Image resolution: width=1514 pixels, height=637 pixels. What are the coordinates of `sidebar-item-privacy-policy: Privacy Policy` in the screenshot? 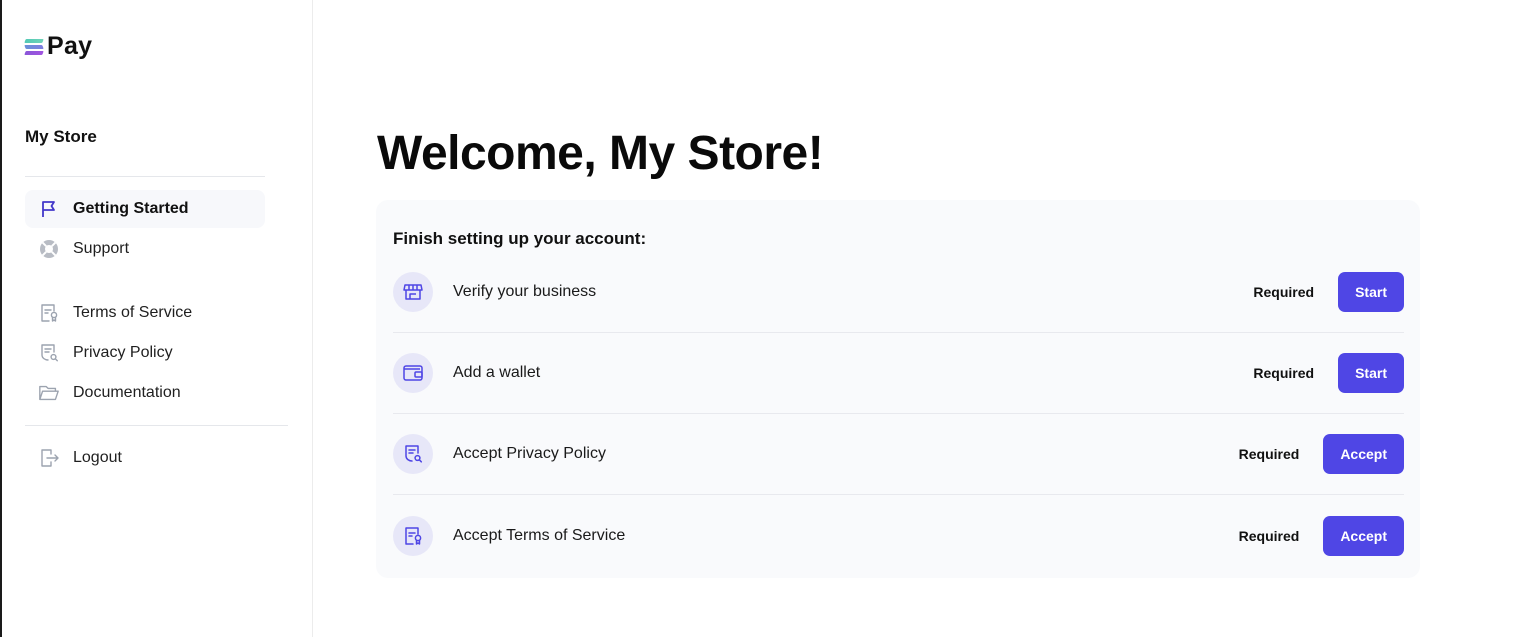 It's located at (145, 353).